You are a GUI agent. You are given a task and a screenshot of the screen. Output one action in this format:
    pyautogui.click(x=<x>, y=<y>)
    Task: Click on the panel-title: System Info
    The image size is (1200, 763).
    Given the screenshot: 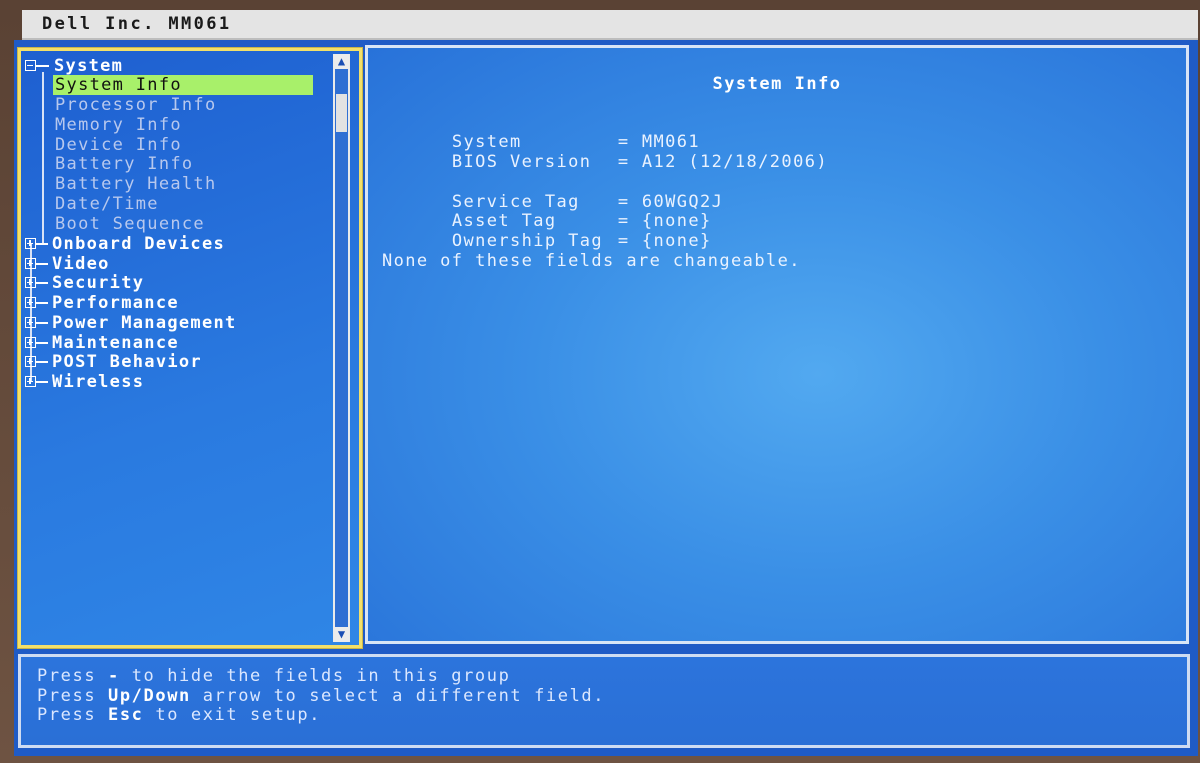 What is the action you would take?
    pyautogui.click(x=777, y=84)
    